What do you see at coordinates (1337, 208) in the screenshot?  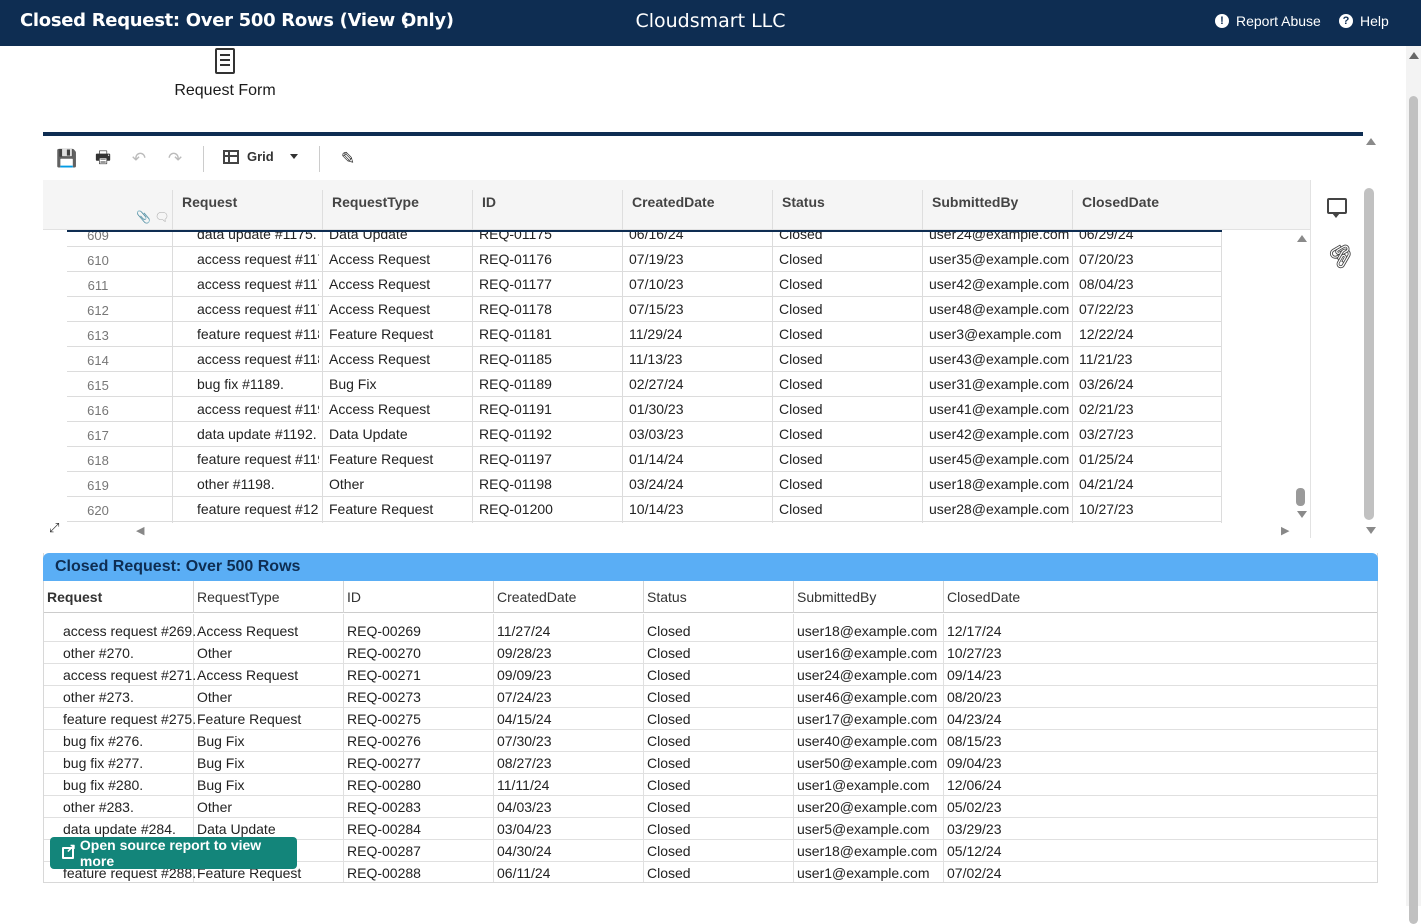 I see `comment-icon` at bounding box center [1337, 208].